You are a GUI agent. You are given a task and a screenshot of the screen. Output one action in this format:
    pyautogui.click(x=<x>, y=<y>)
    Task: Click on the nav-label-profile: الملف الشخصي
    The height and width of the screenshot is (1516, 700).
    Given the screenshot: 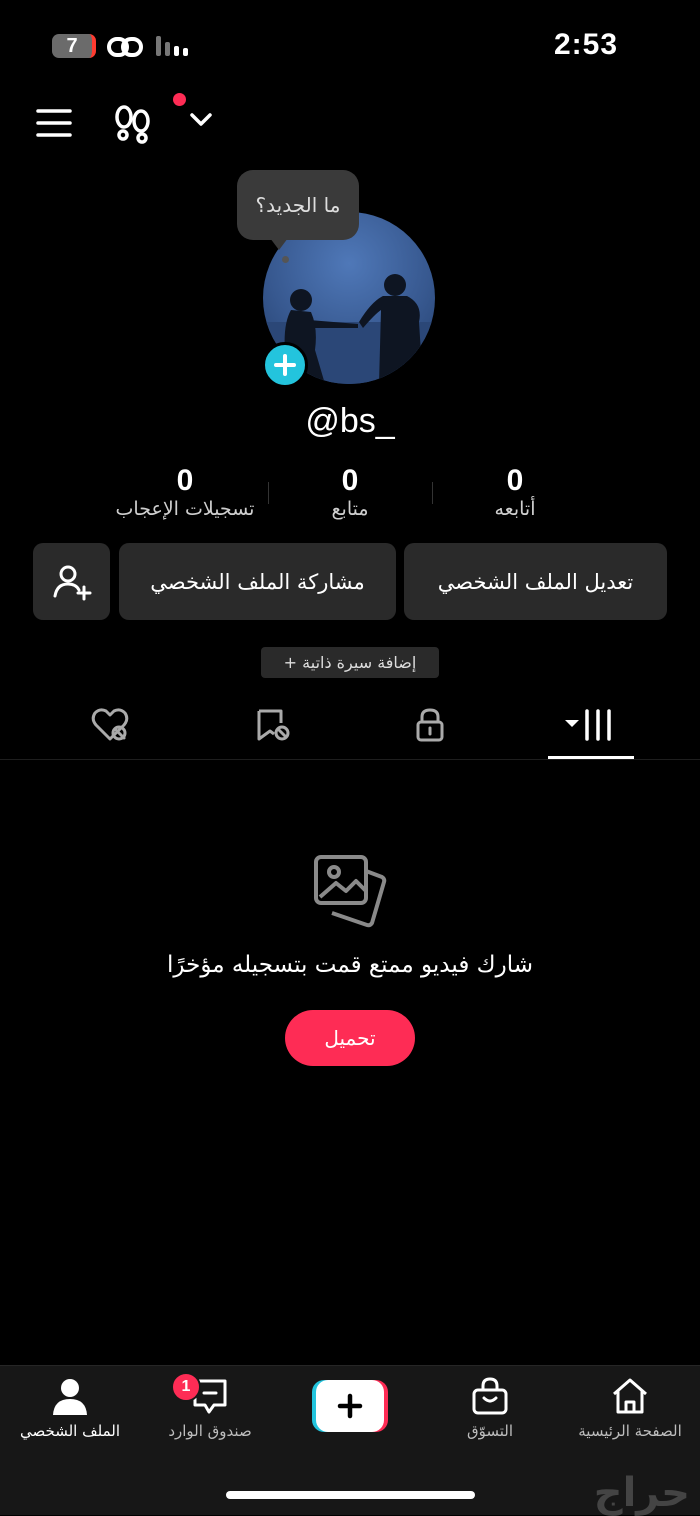 What is the action you would take?
    pyautogui.click(x=70, y=1431)
    